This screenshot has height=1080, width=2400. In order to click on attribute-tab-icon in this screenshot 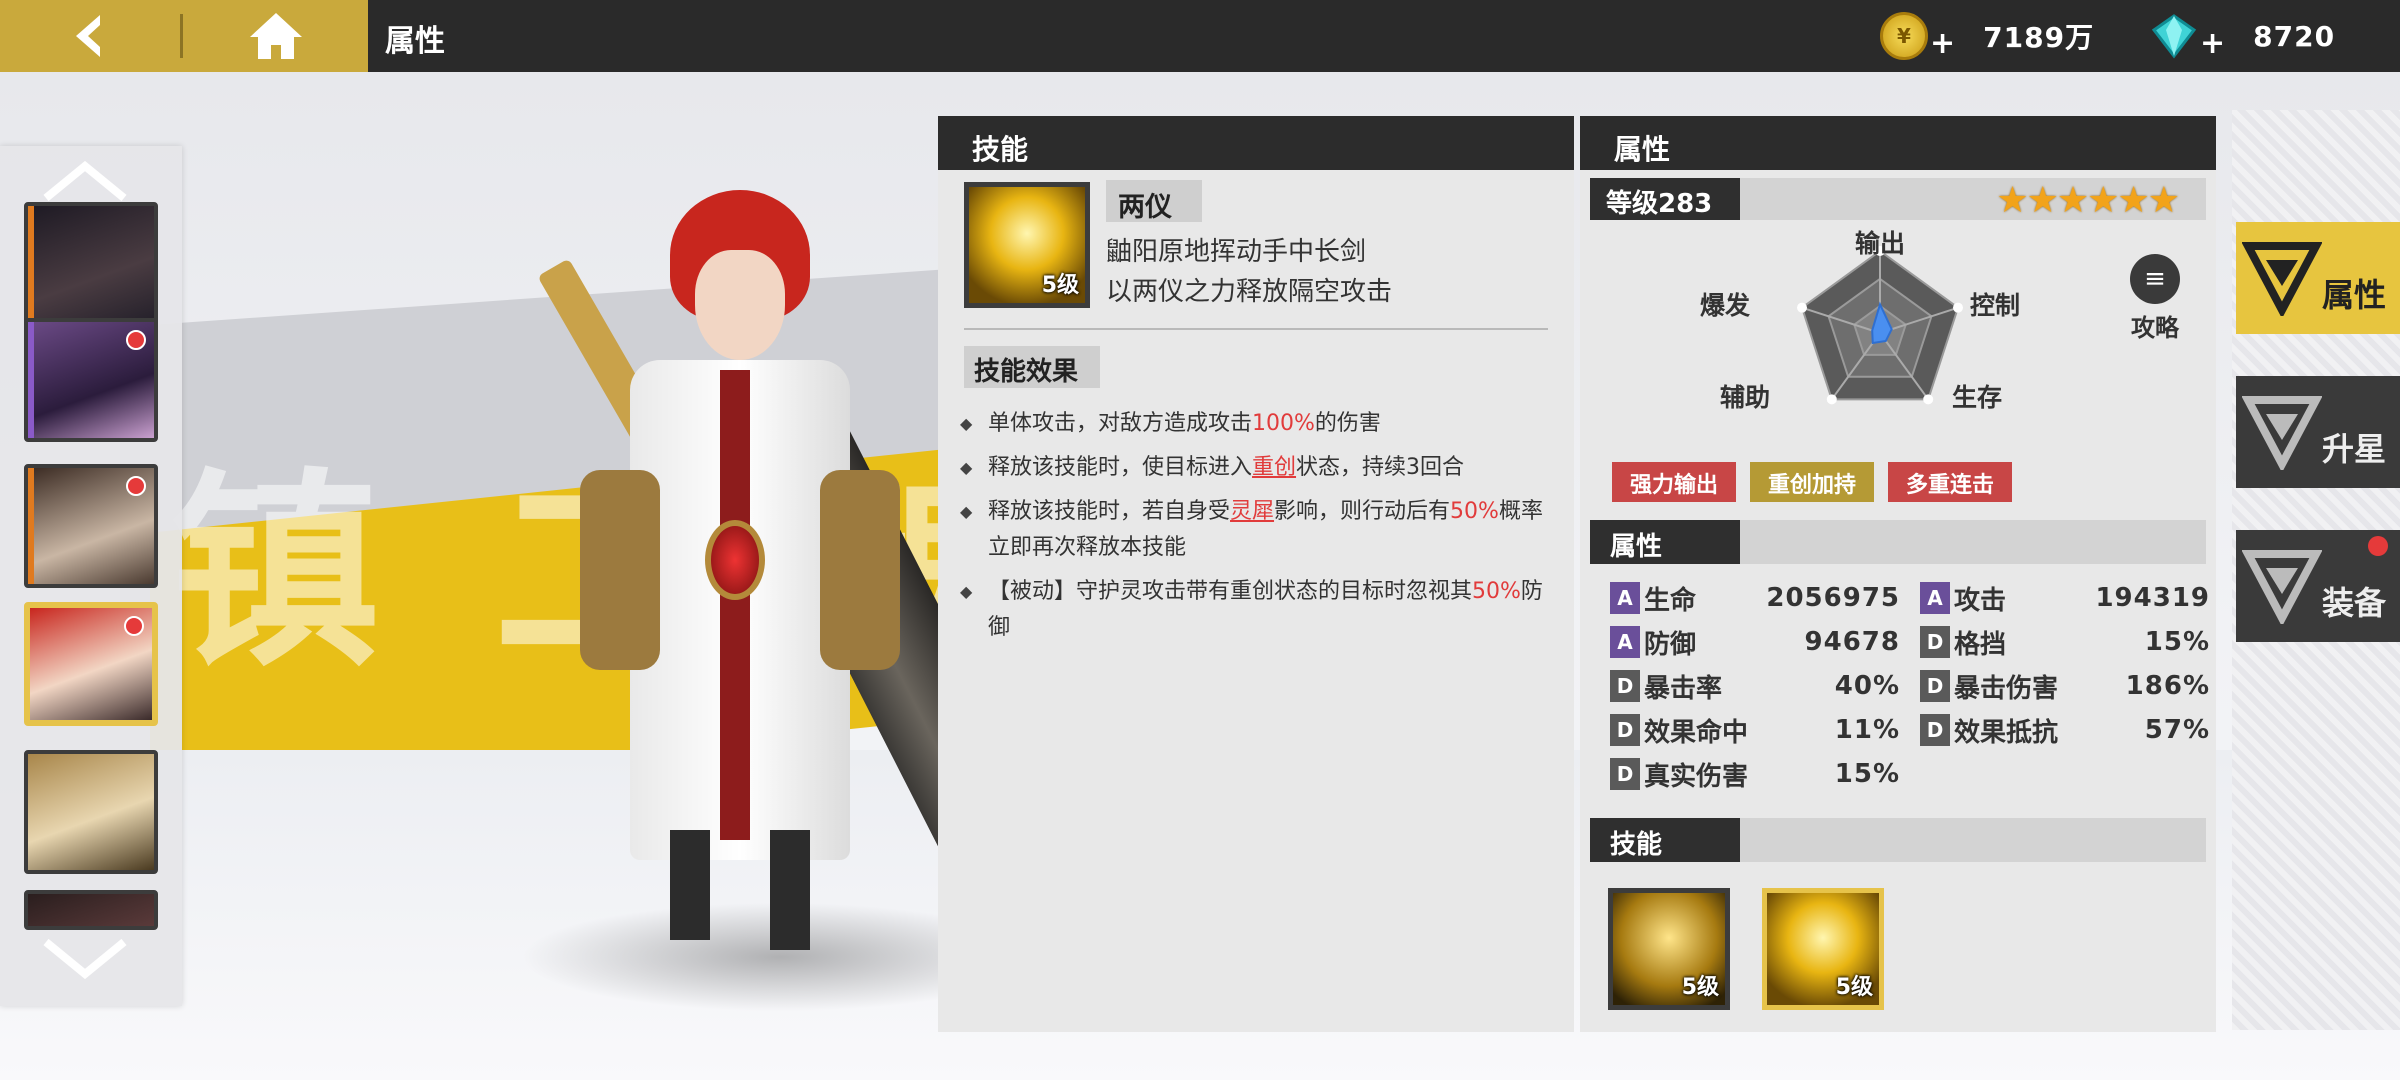, I will do `click(2282, 279)`.